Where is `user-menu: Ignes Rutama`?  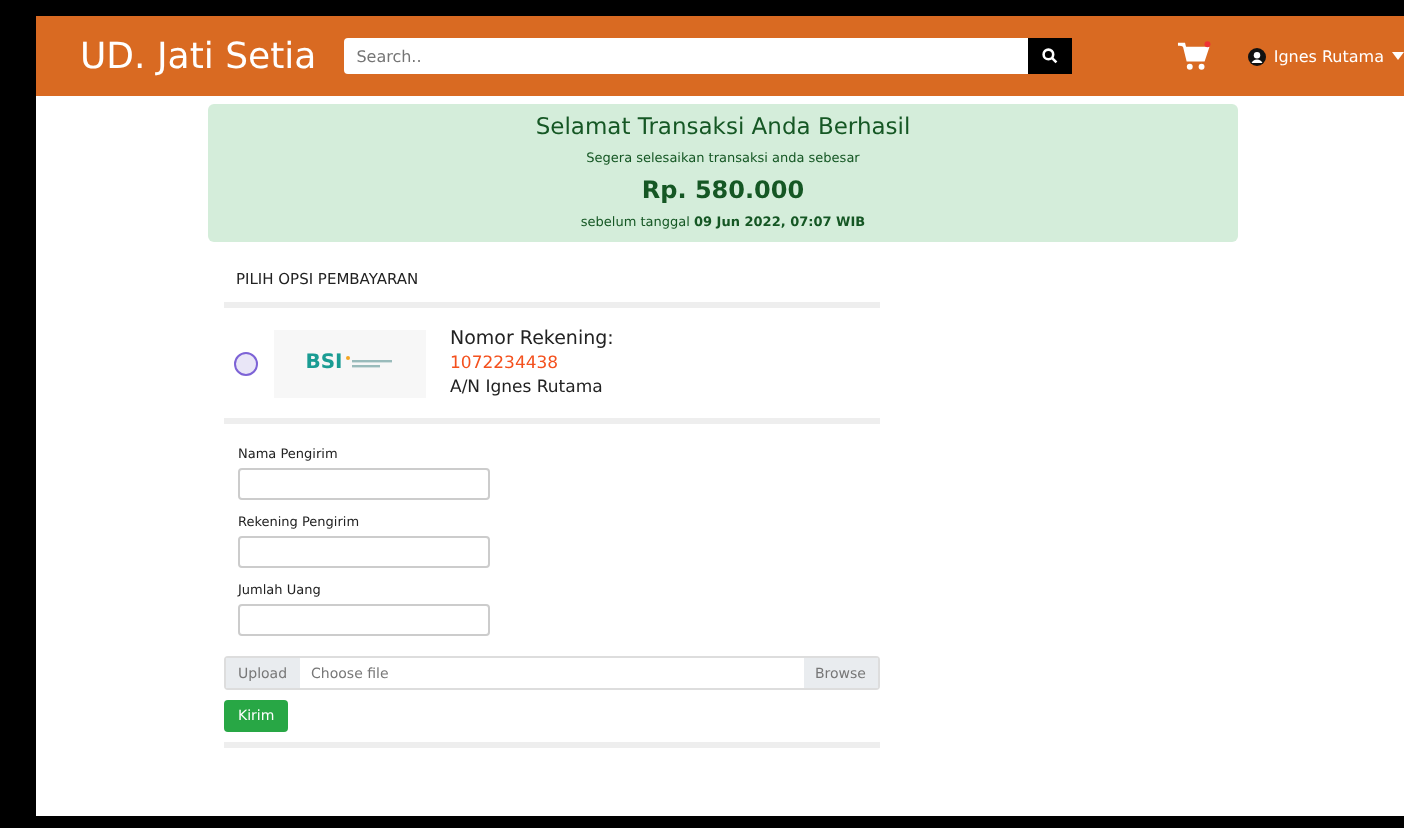 user-menu: Ignes Rutama is located at coordinates (1325, 56).